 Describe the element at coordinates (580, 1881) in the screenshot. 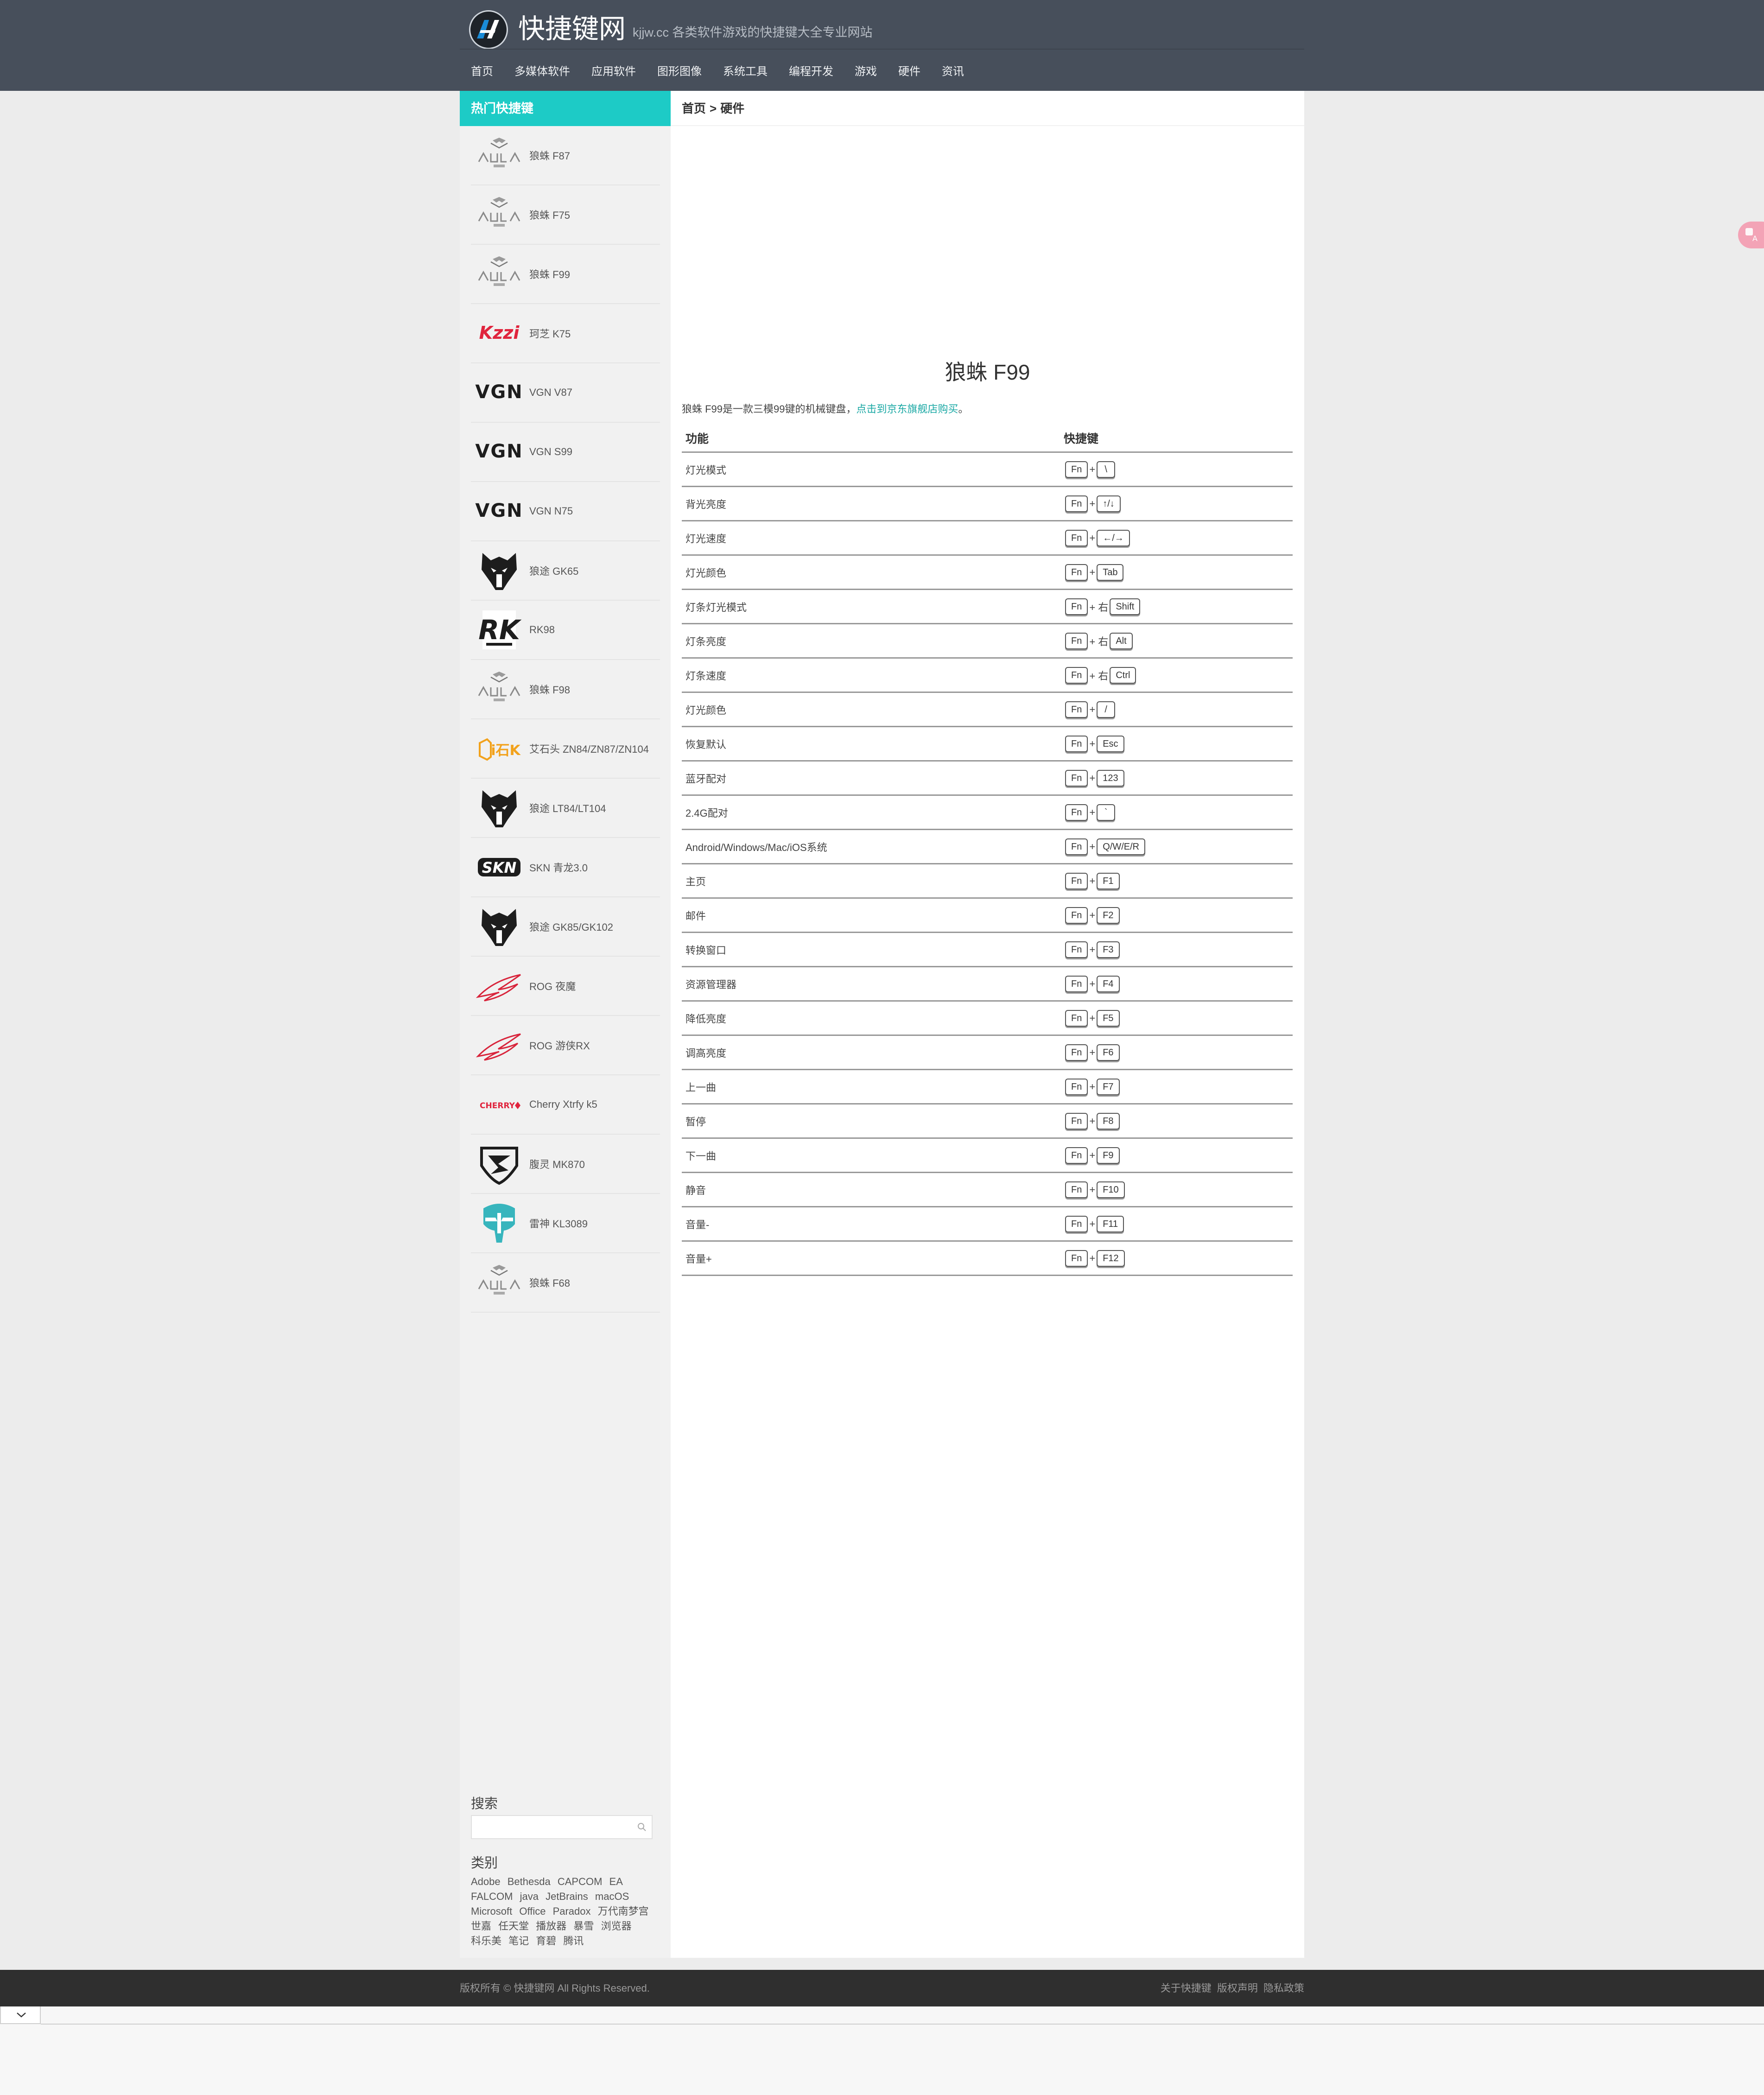

I see `category-link: CAPCOM` at that location.